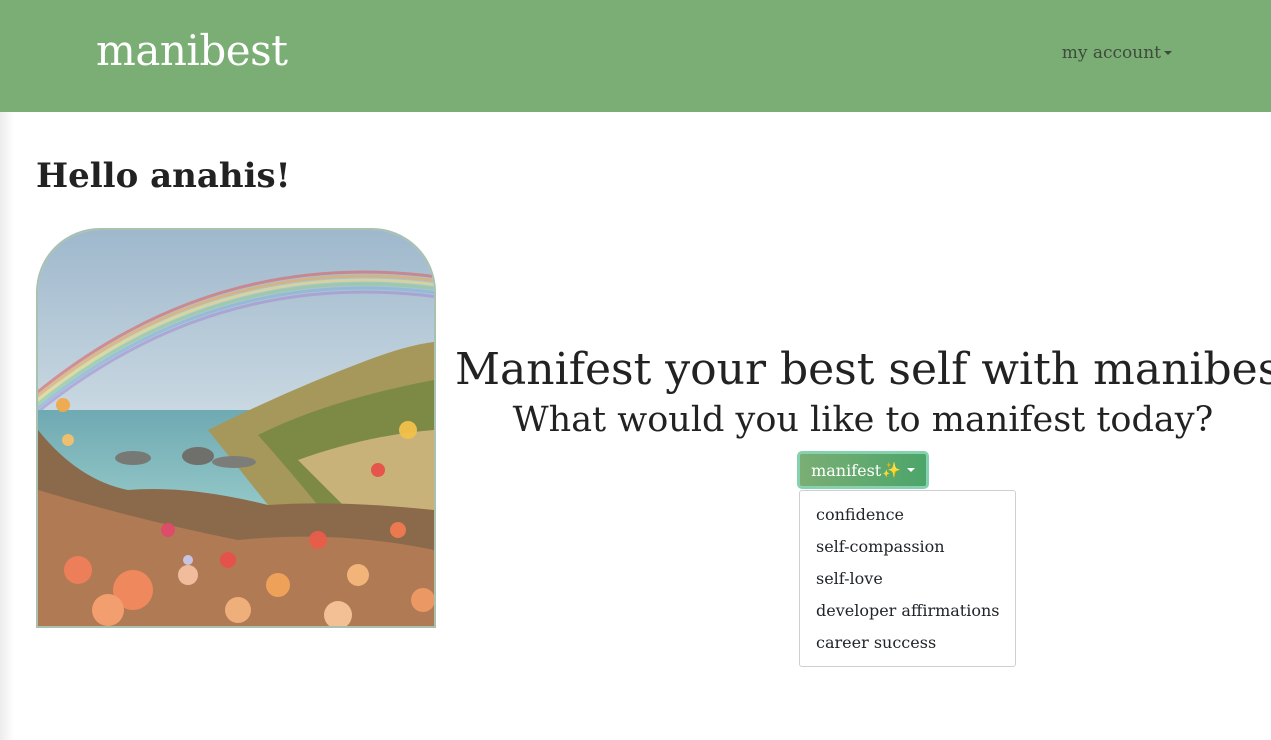  I want to click on manifest-button-label: manifest, so click(846, 470).